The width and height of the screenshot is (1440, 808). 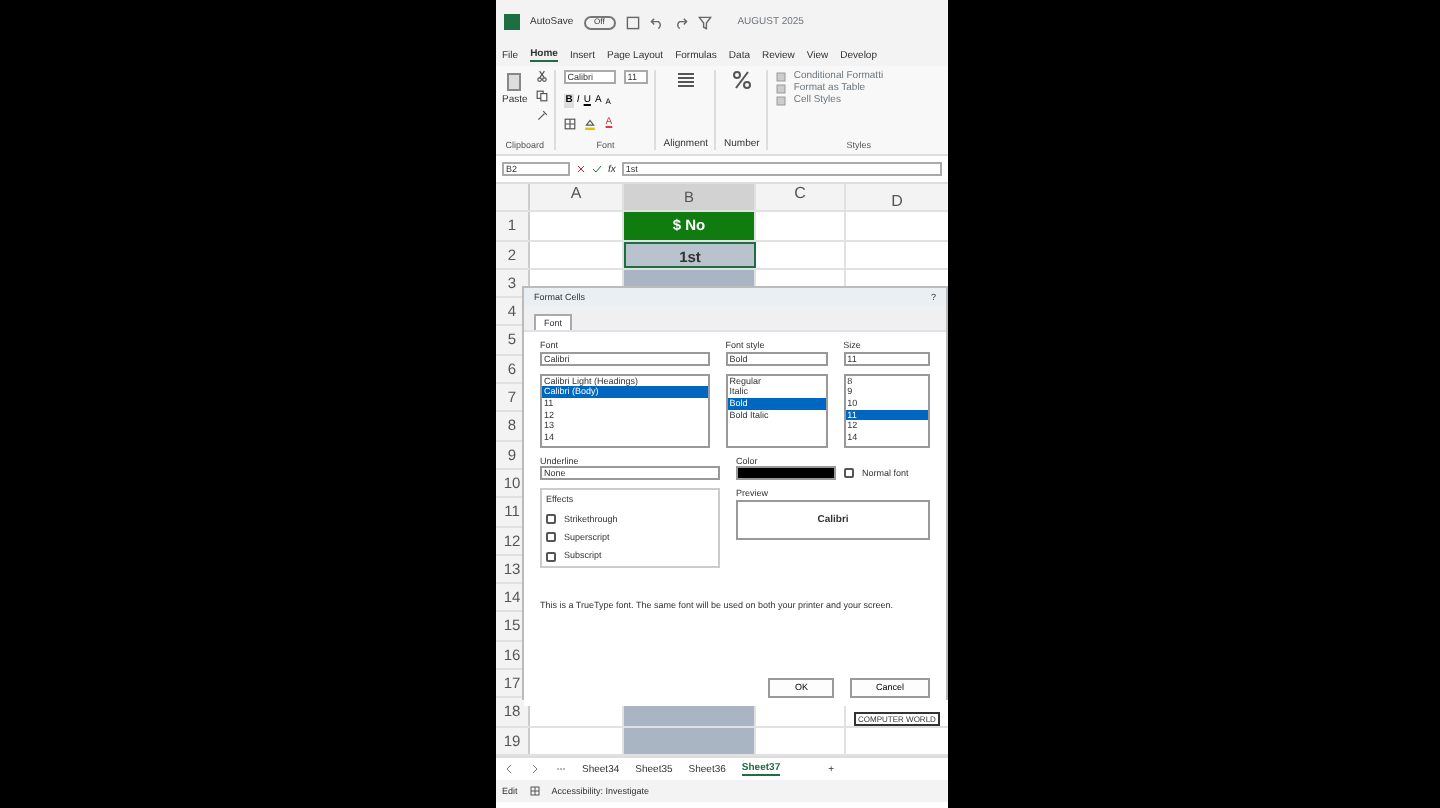 I want to click on undo-icon, so click(x=656, y=22).